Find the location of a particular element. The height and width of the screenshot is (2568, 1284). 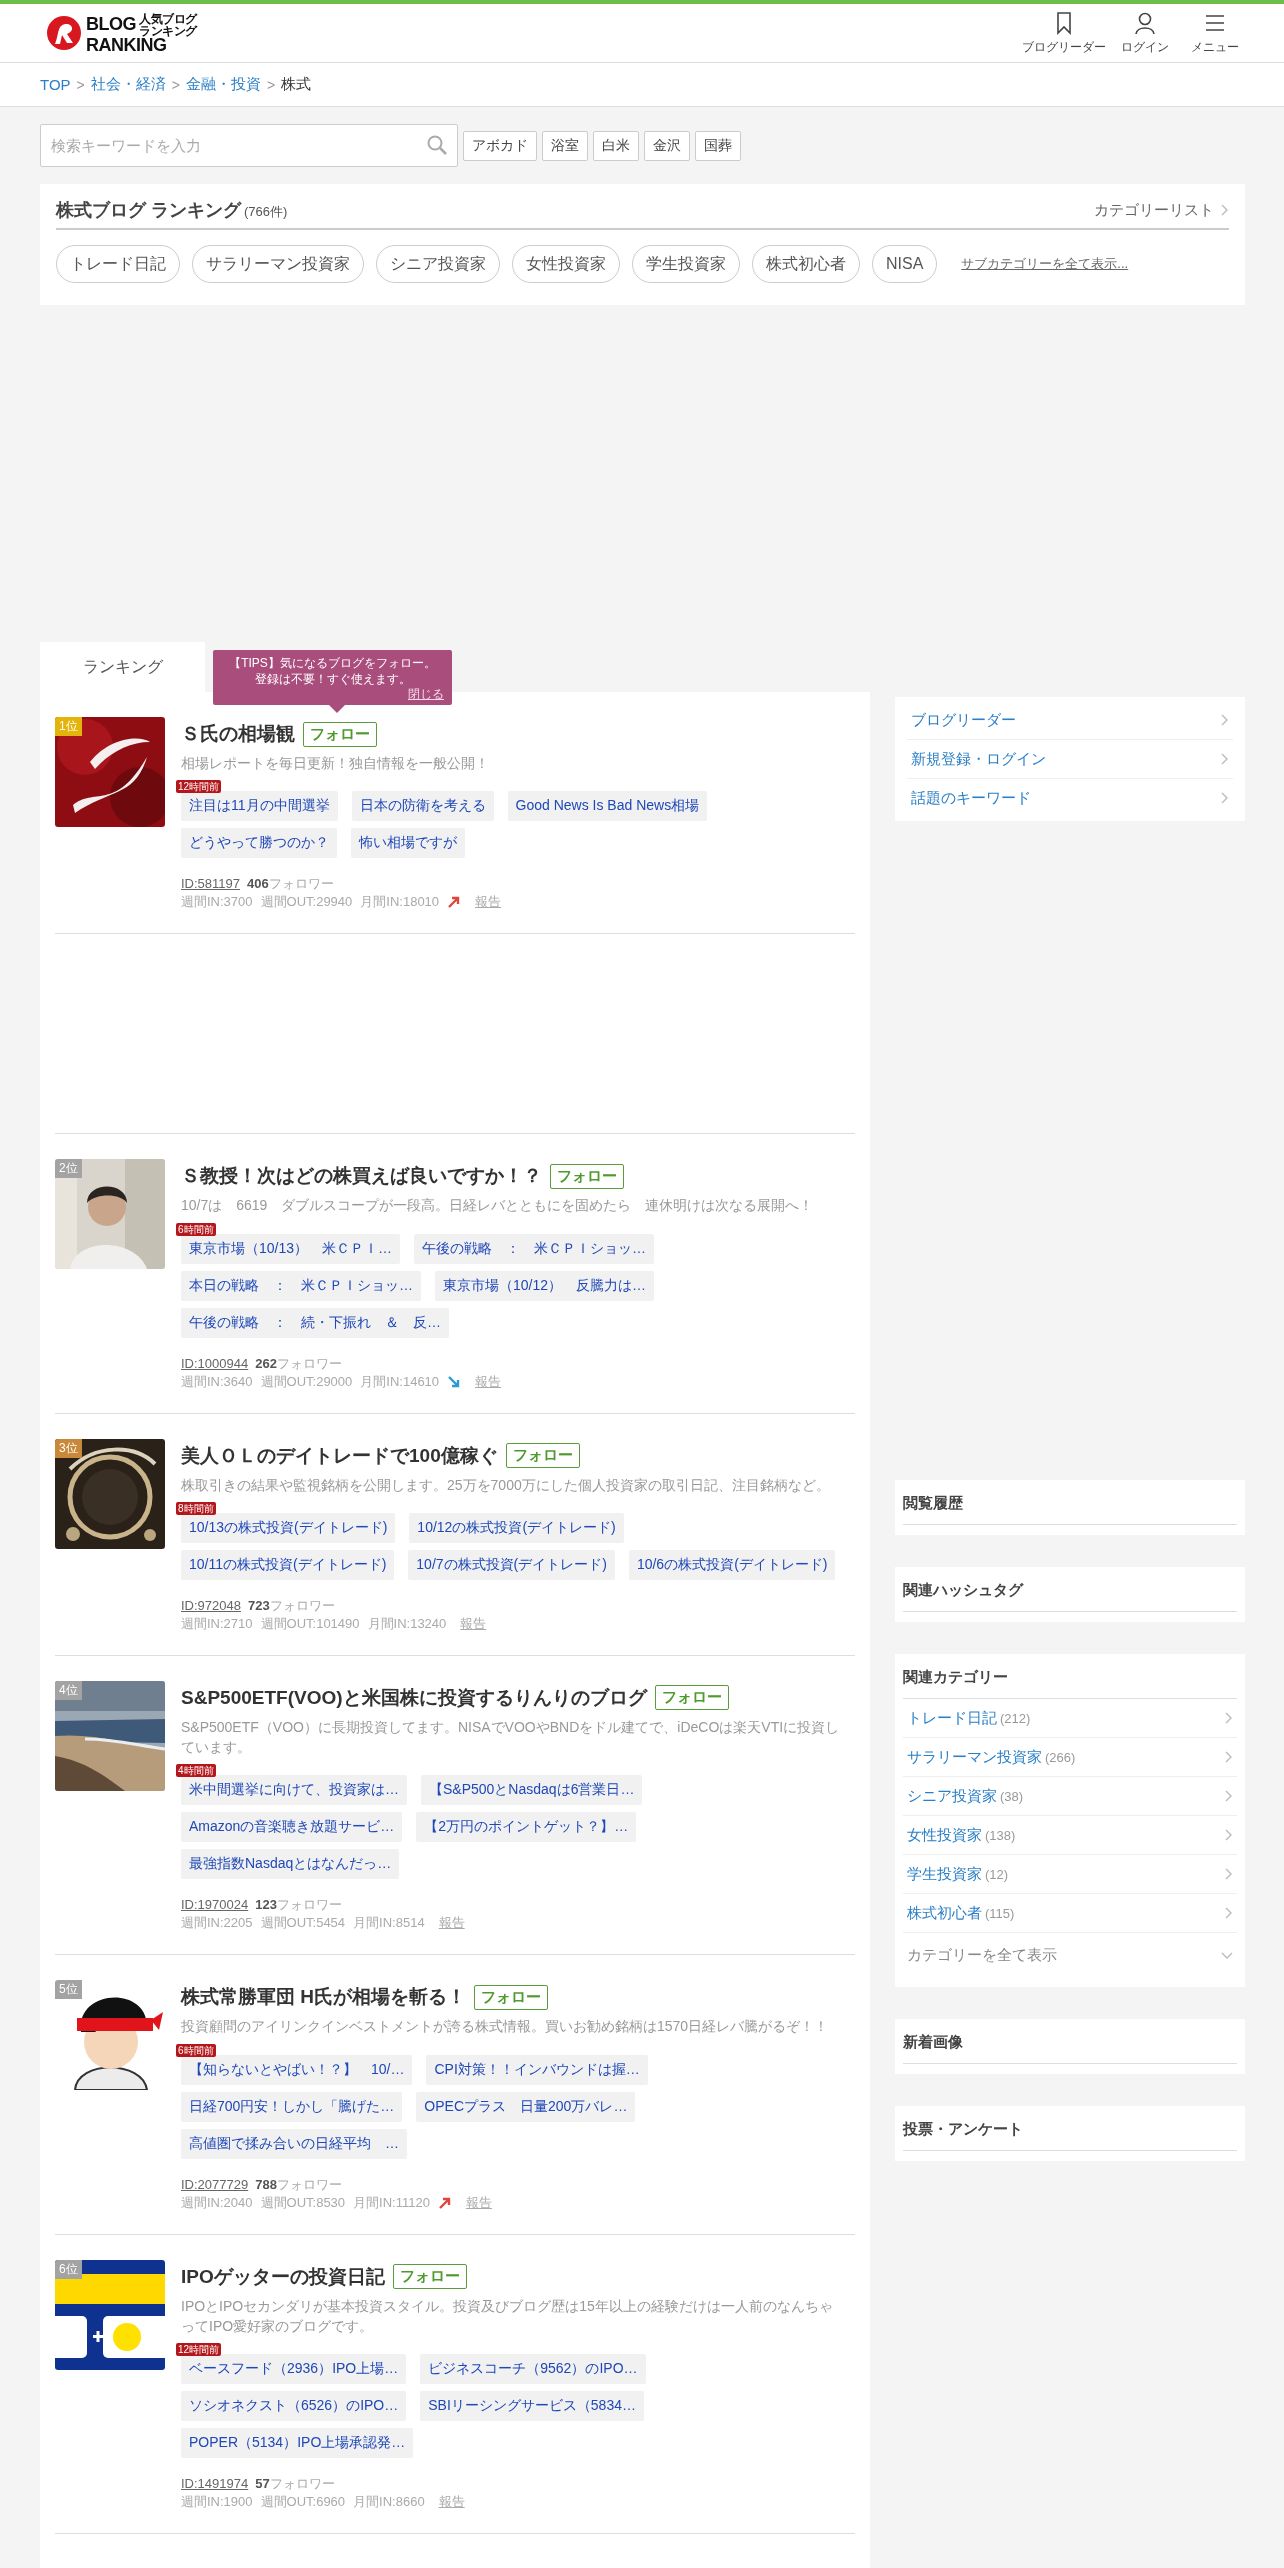

search-field: 検索キーワードを入力 is located at coordinates (249, 145).